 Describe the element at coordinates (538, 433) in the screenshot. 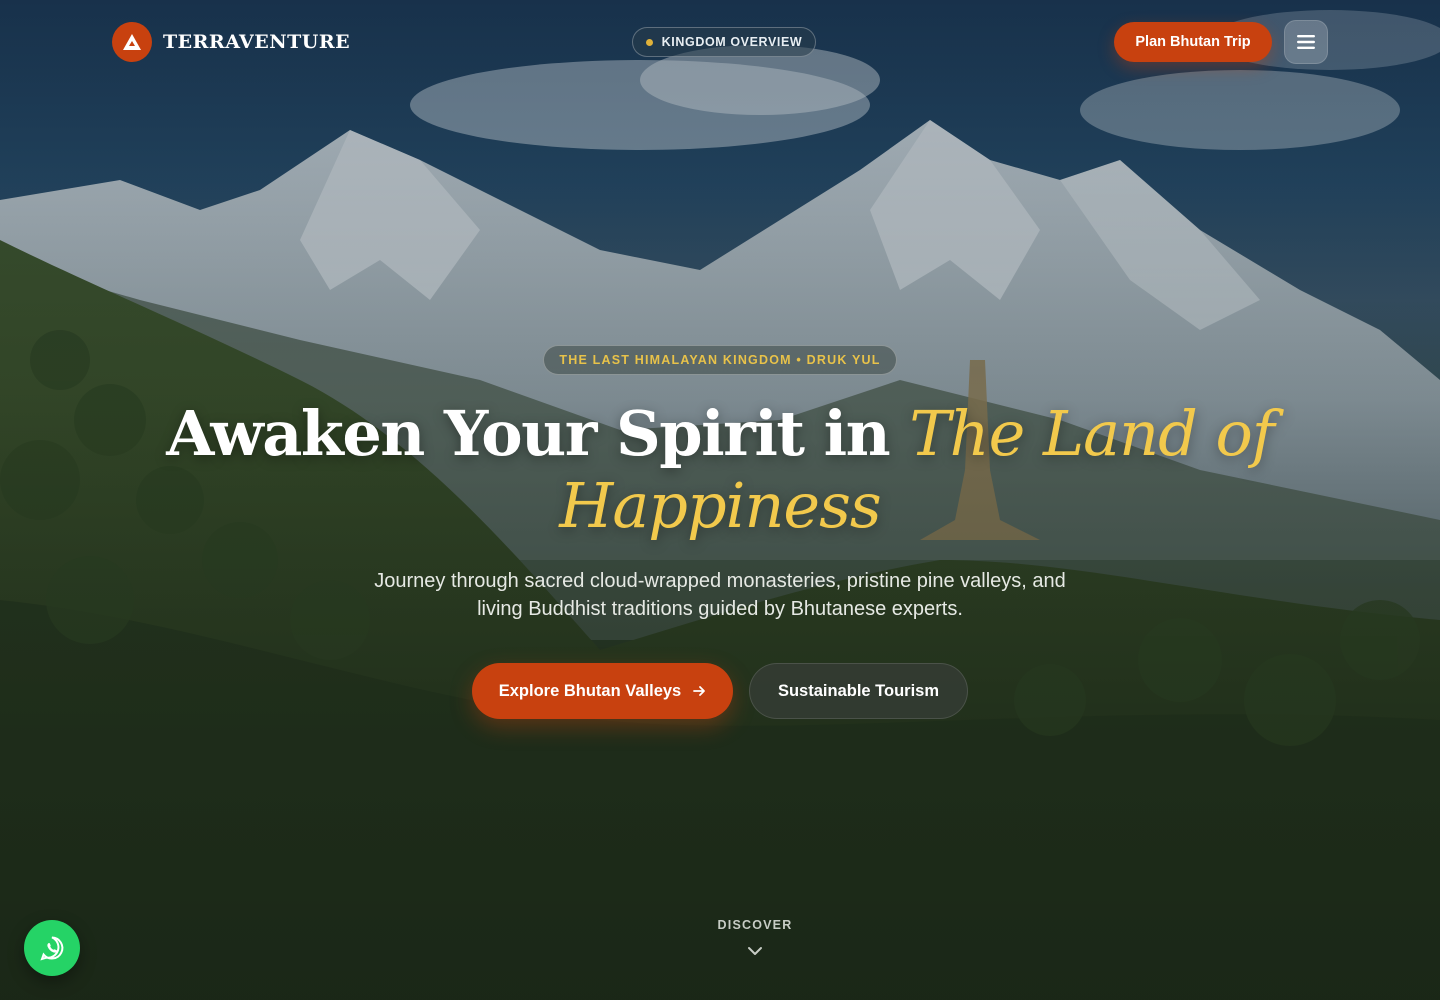

I see `hero-title-plain: Awaken Your Spirit in` at that location.